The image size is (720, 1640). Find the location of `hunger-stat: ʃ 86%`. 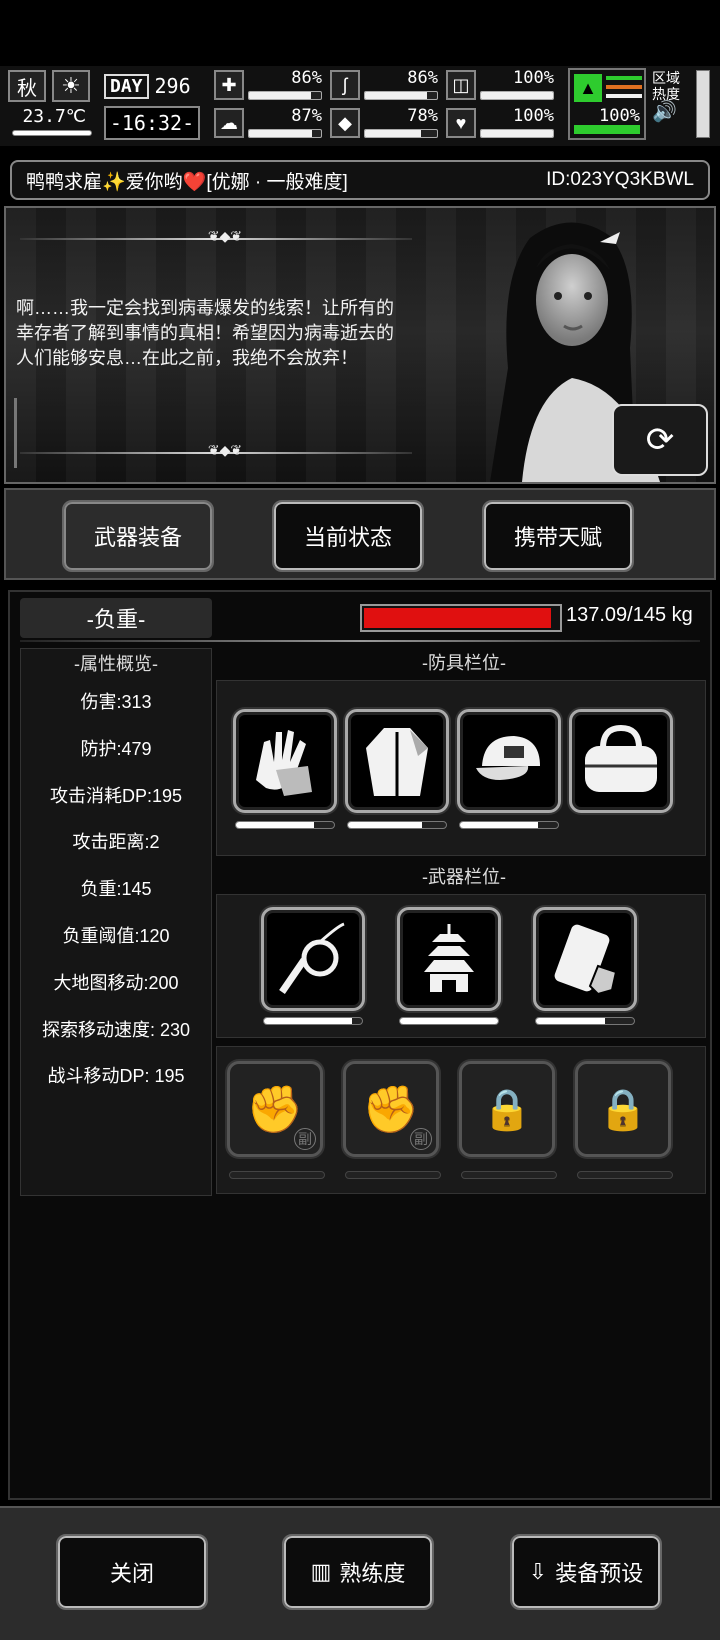

hunger-stat: ʃ 86% is located at coordinates (384, 85).